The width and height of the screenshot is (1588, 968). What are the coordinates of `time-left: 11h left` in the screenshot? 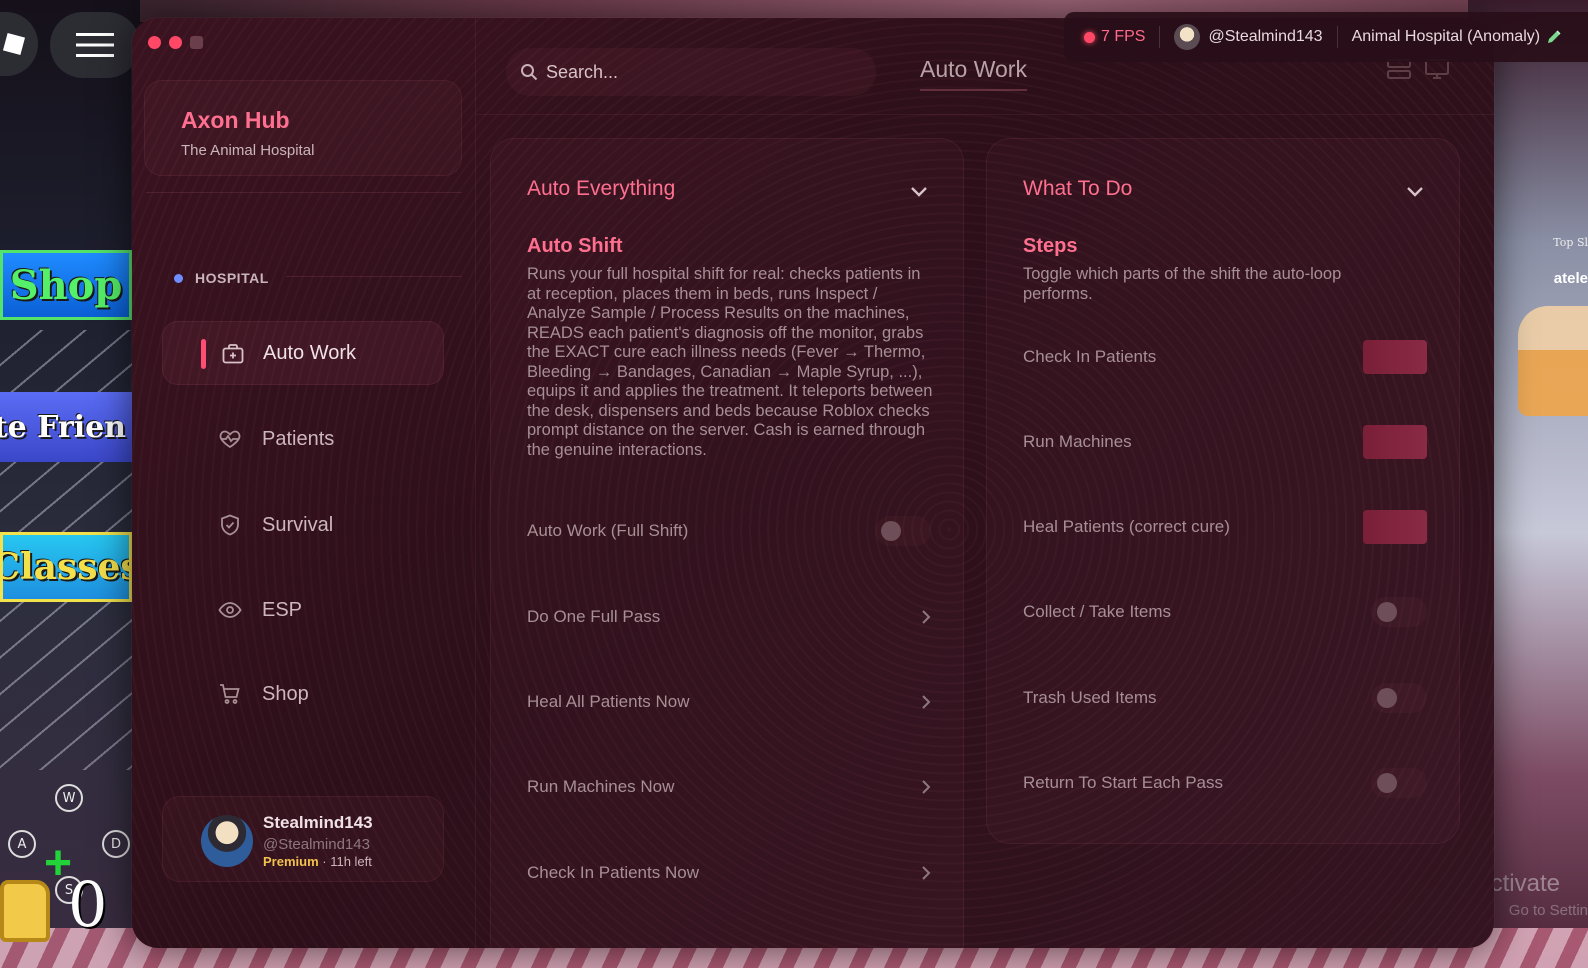 It's located at (351, 861).